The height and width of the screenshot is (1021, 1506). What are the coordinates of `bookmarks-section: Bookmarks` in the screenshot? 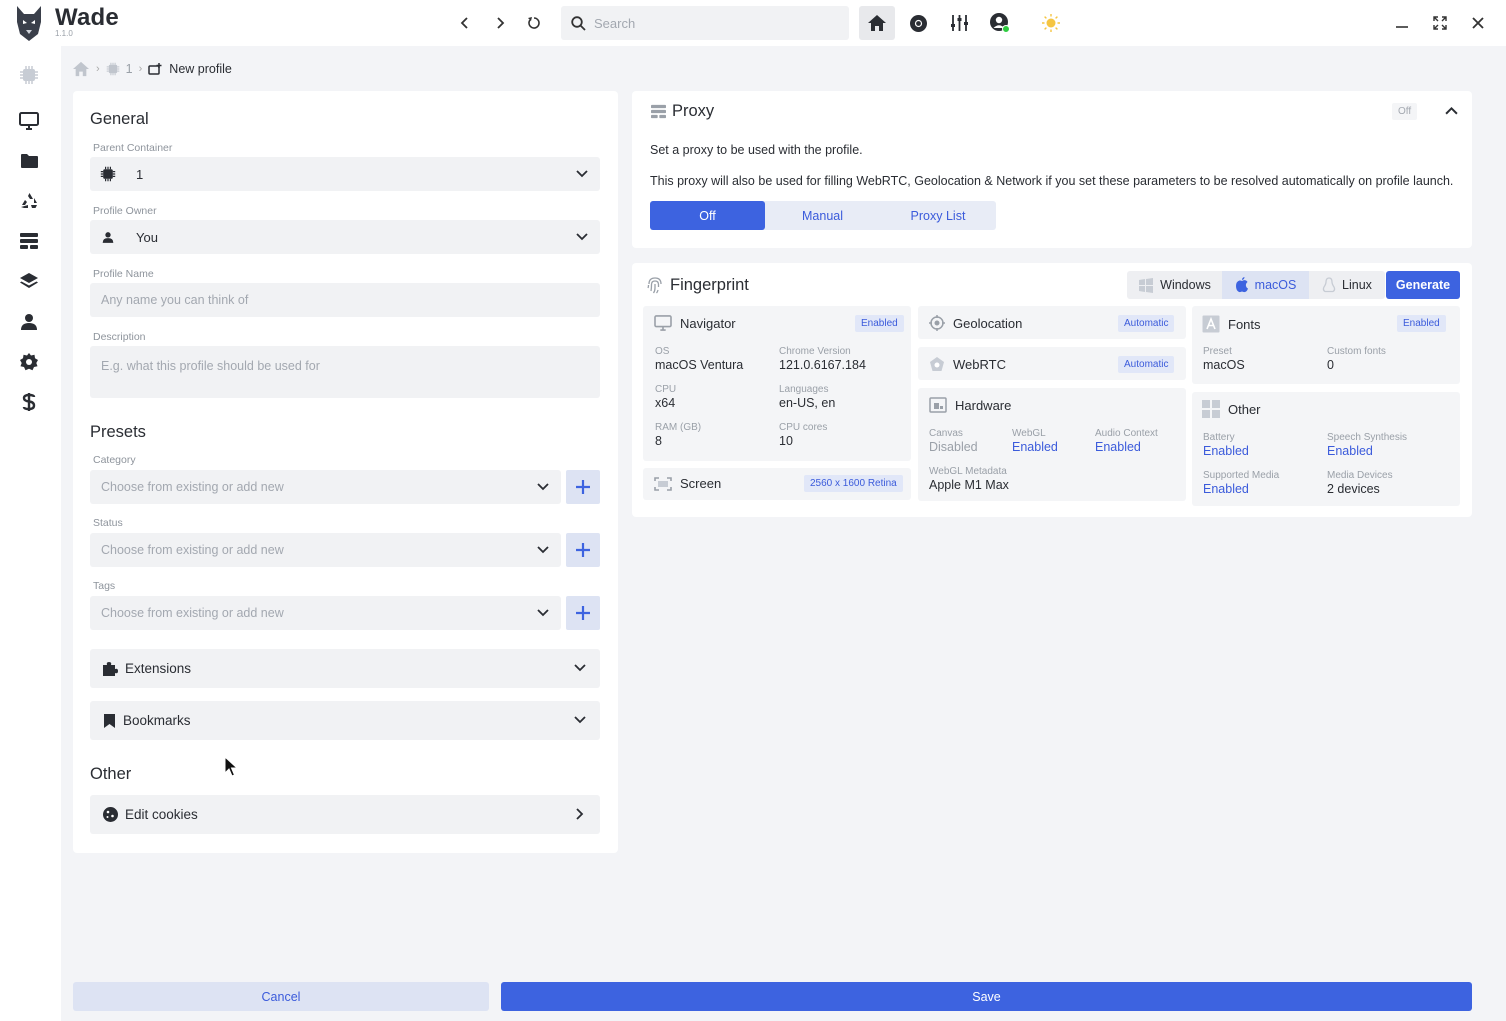 It's located at (345, 720).